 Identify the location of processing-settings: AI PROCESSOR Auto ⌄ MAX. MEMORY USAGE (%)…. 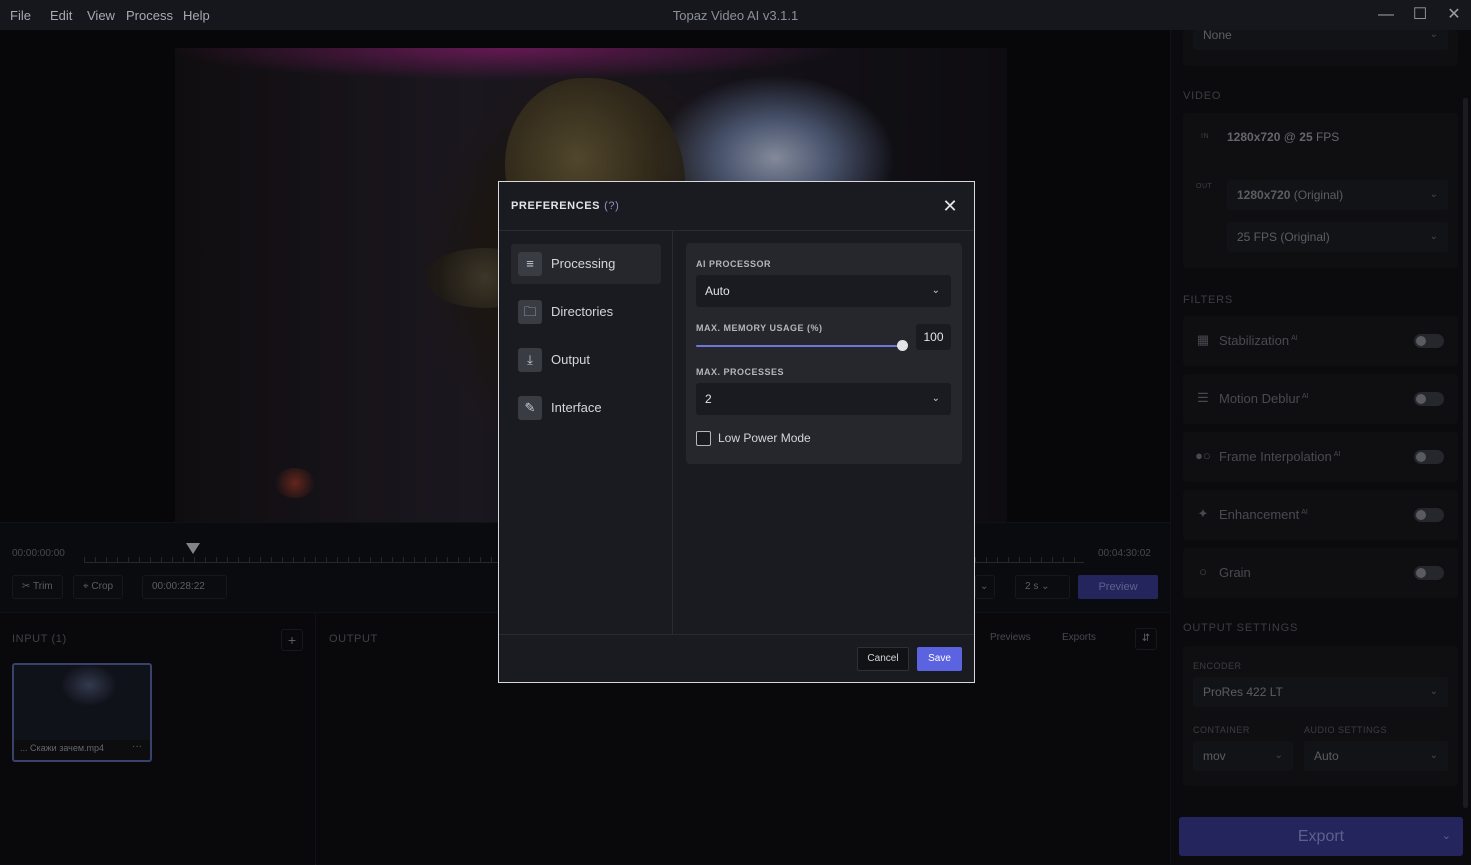
(824, 353).